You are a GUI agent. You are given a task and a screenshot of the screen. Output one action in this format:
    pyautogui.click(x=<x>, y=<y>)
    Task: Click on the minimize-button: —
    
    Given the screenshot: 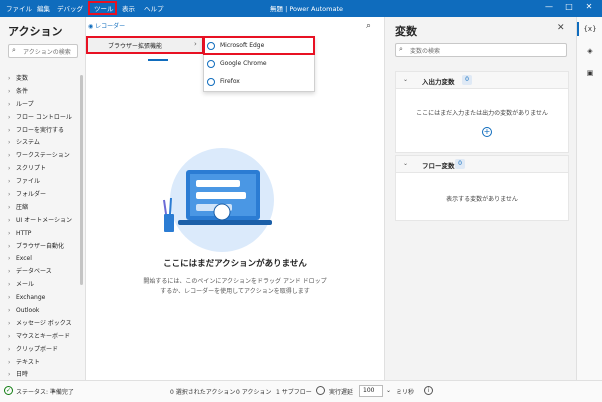 What is the action you would take?
    pyautogui.click(x=549, y=6)
    